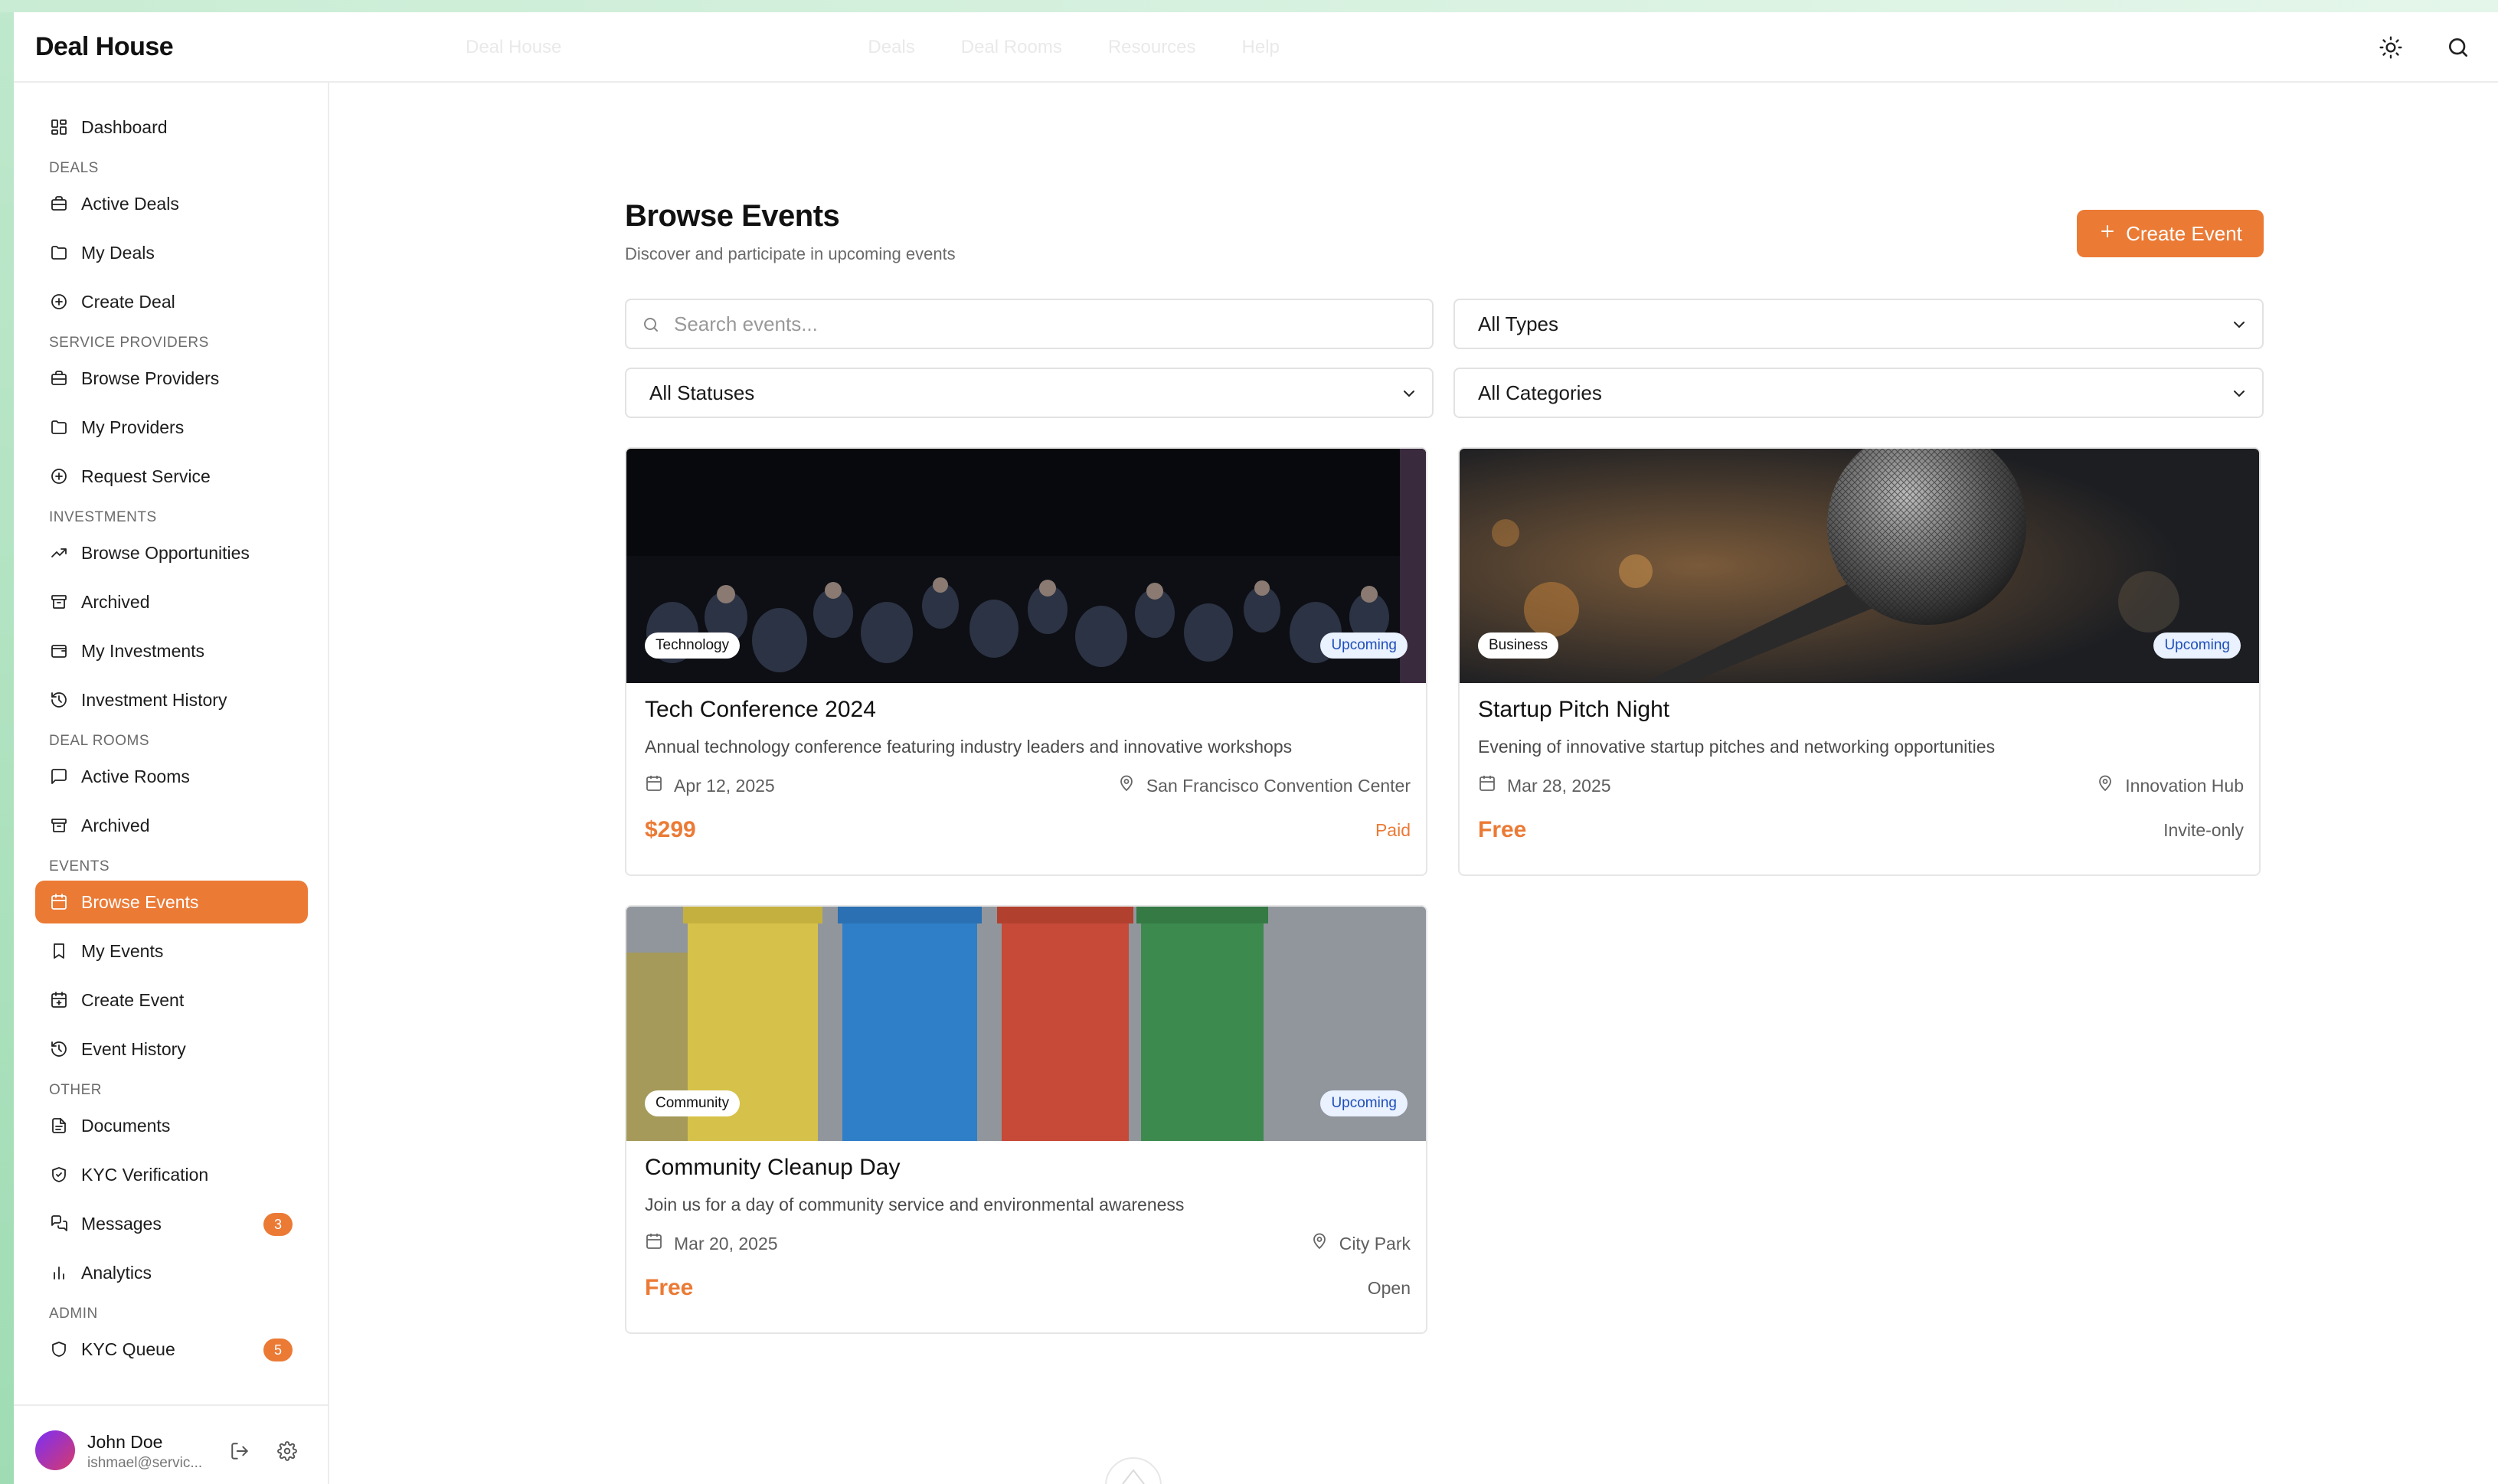  What do you see at coordinates (171, 699) in the screenshot?
I see `sidebar-item-investment-history: Investment History` at bounding box center [171, 699].